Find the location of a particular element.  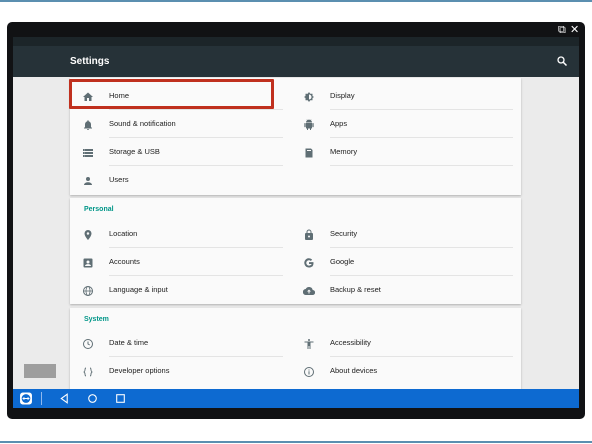

section-header-system: System is located at coordinates (96, 319).